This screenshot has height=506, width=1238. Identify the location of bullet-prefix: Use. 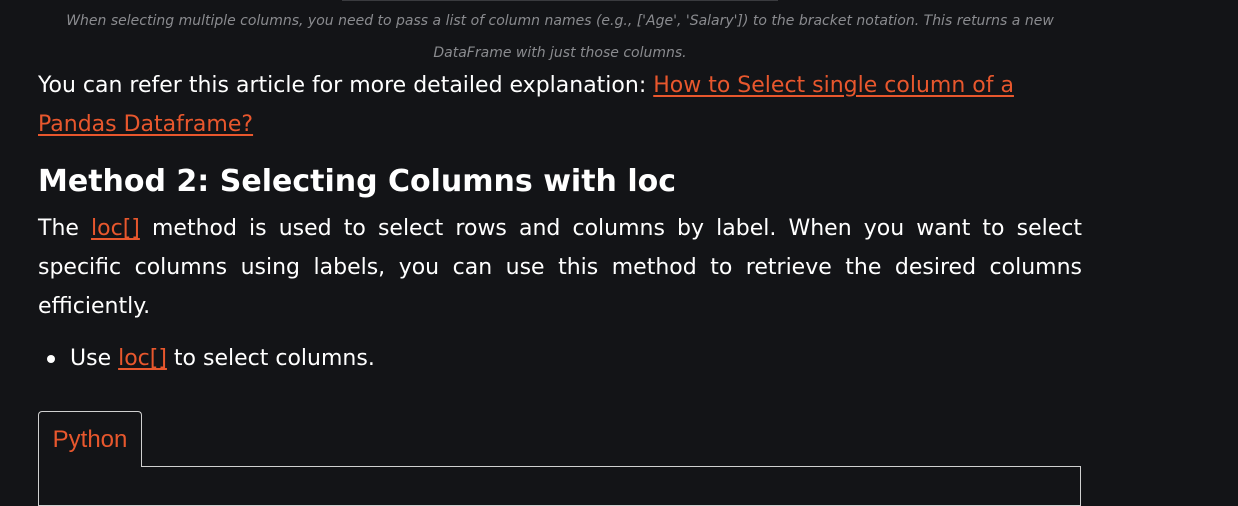
(94, 358).